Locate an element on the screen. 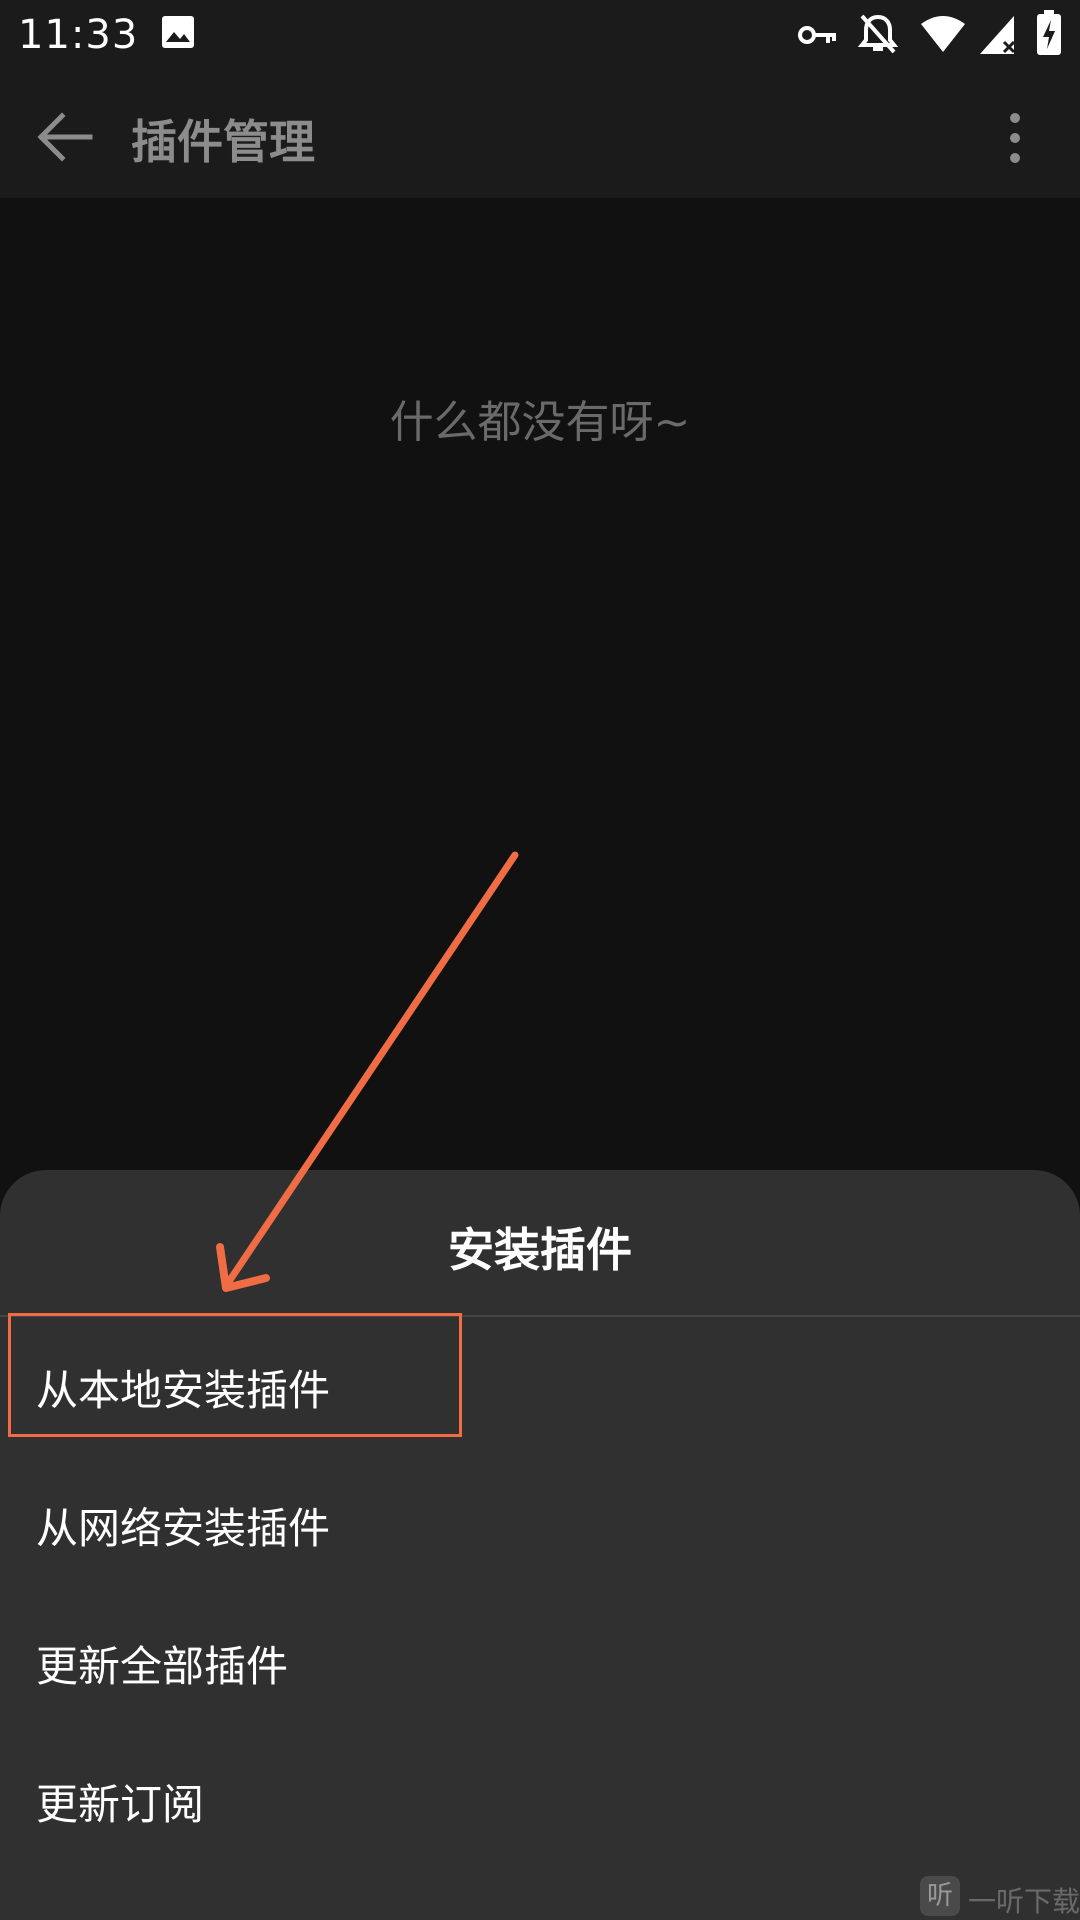 The height and width of the screenshot is (1920, 1080). install-network-plugin-item: 从网络安装插件 is located at coordinates (540, 1524).